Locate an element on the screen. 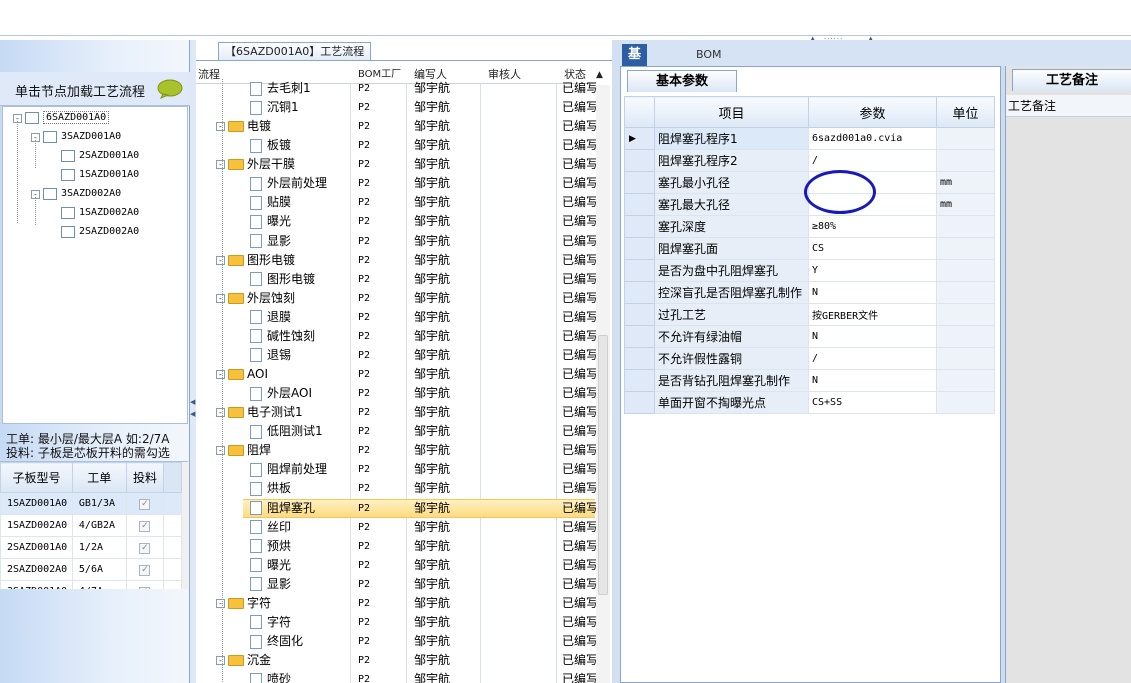  param-row: 不允许有绿油帽 N is located at coordinates (809, 336).